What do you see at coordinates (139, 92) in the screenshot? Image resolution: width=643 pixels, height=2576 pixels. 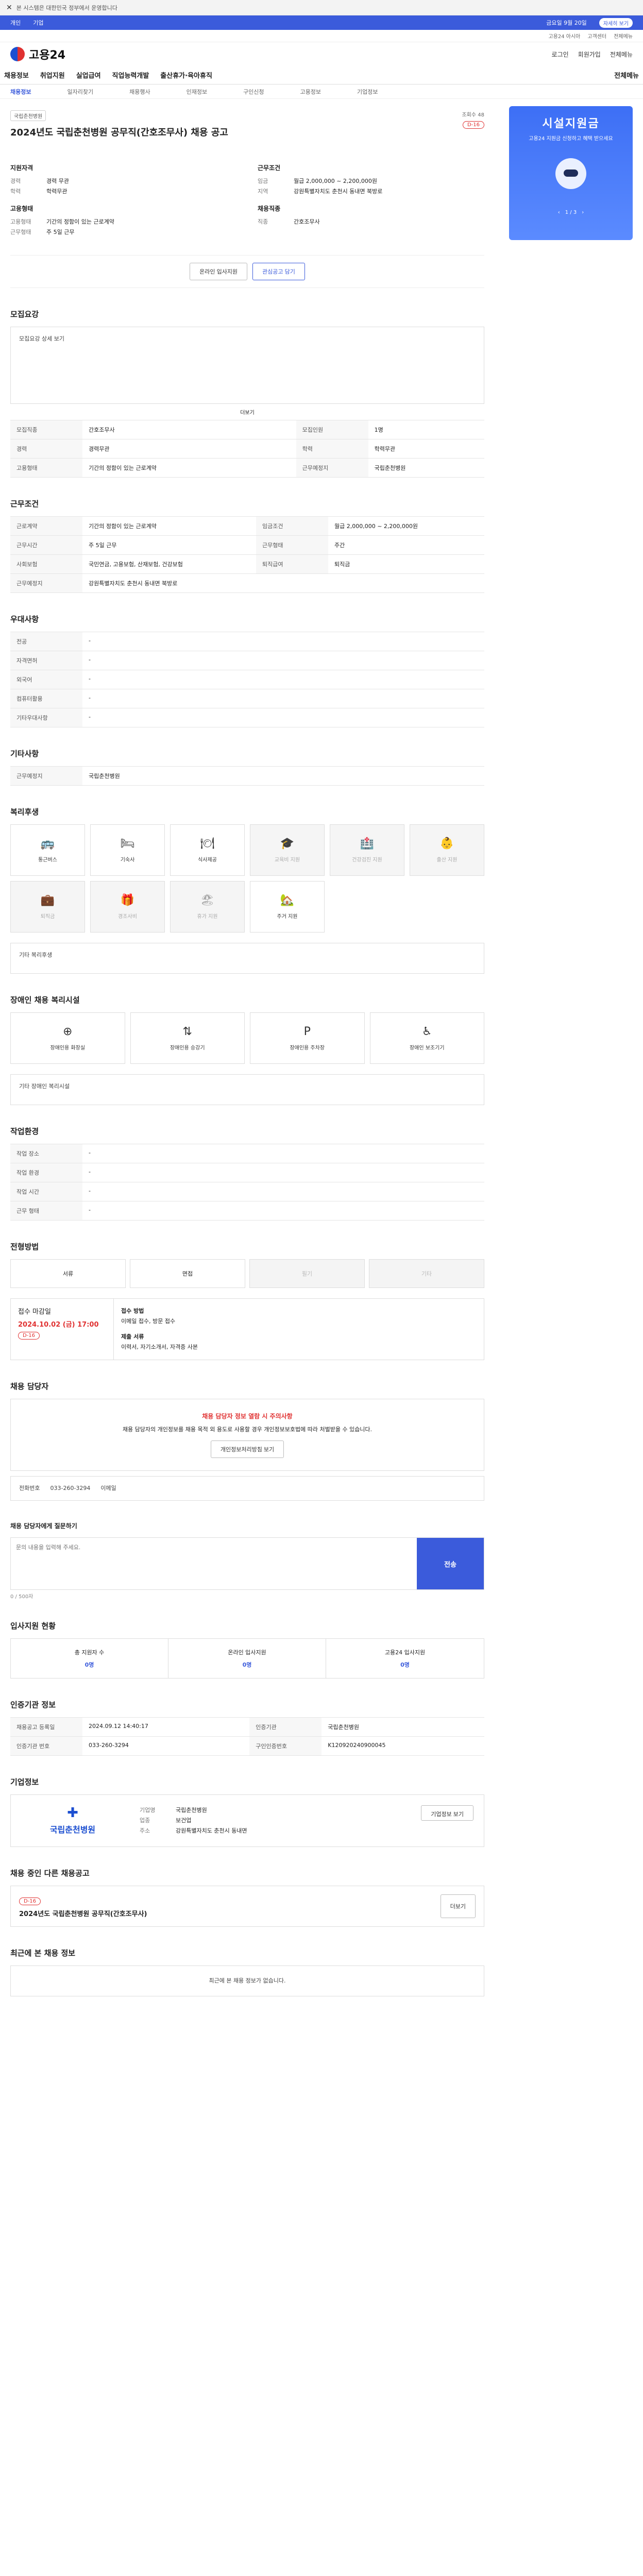 I see `subnav-item-2: 채용행사` at bounding box center [139, 92].